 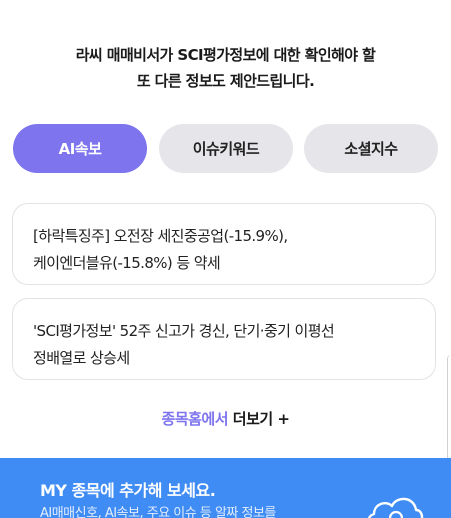 What do you see at coordinates (158, 512) in the screenshot?
I see `banner-subtitle: AI매매신호, AI속보, 주요 이슈 등 알짜 정보를` at bounding box center [158, 512].